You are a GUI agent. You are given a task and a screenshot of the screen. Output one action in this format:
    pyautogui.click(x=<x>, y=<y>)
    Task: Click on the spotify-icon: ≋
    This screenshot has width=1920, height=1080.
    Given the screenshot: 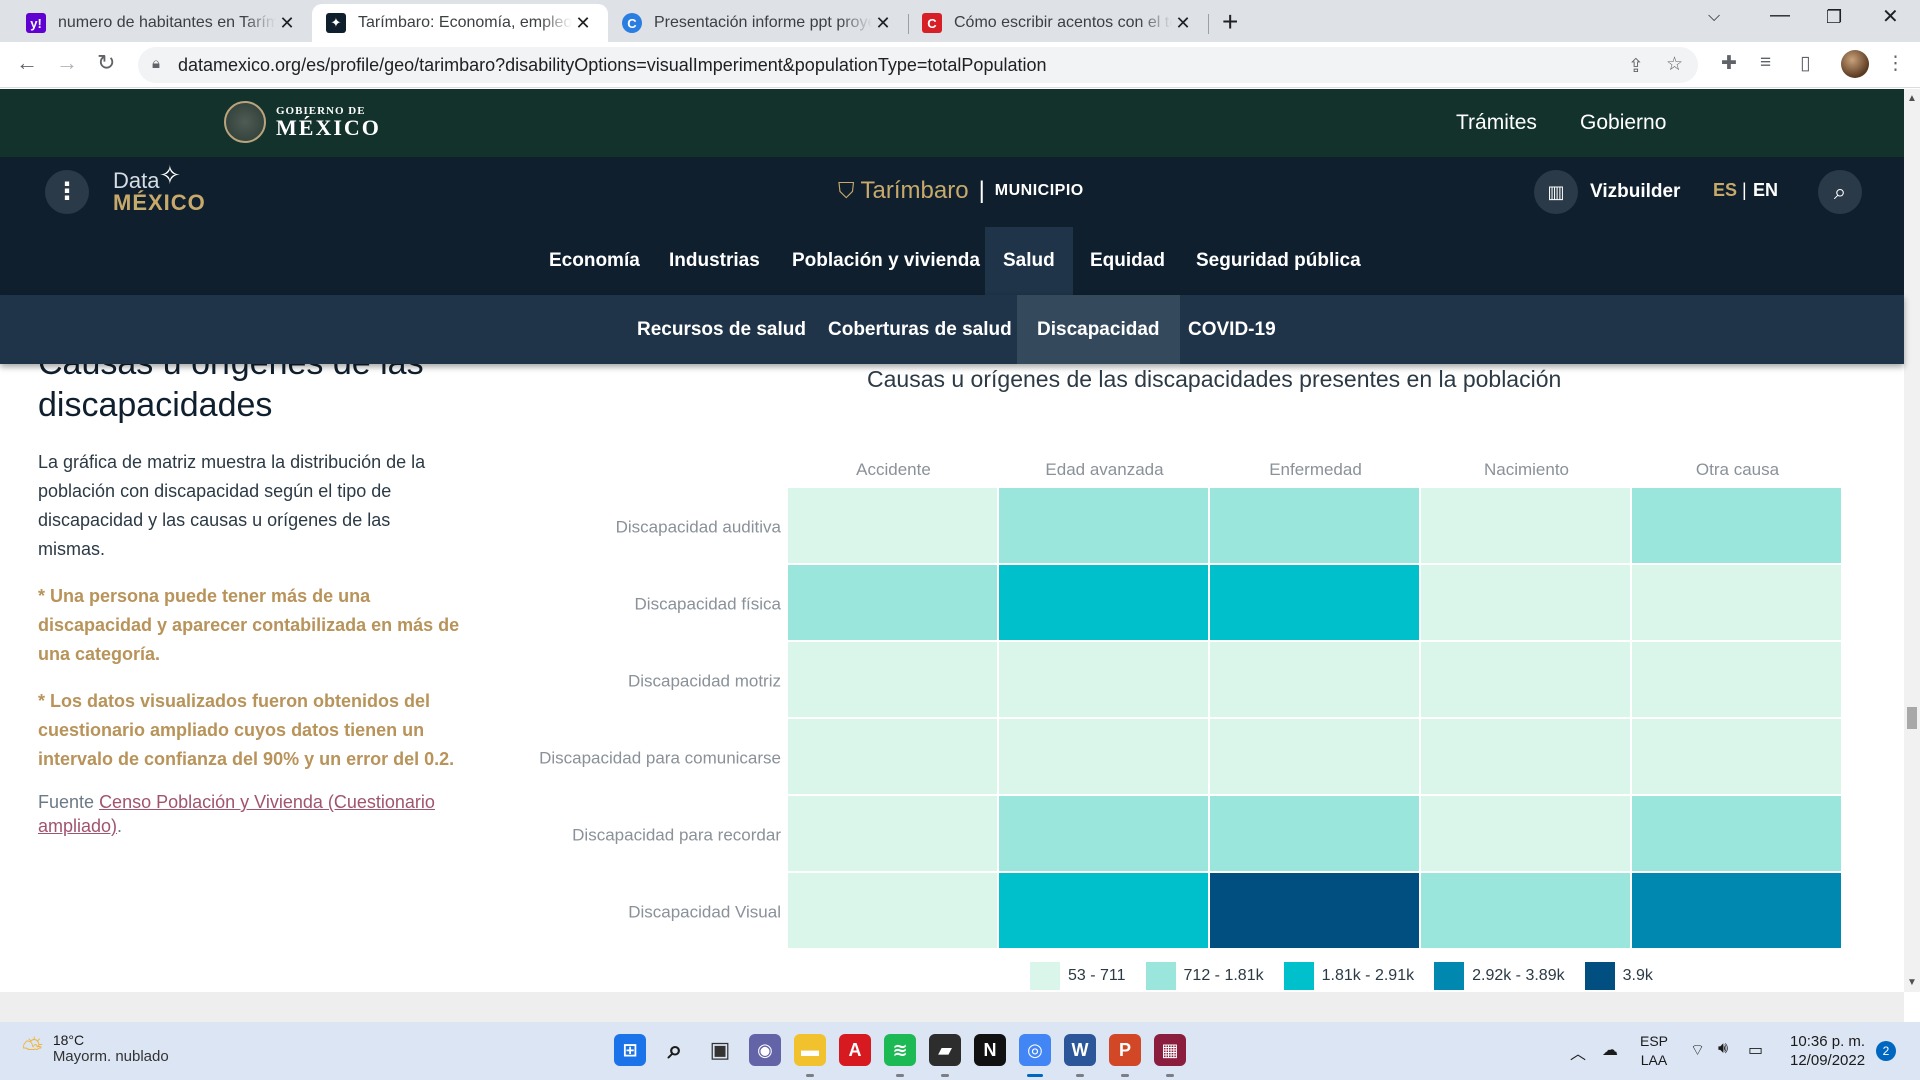 What is the action you would take?
    pyautogui.click(x=900, y=1050)
    